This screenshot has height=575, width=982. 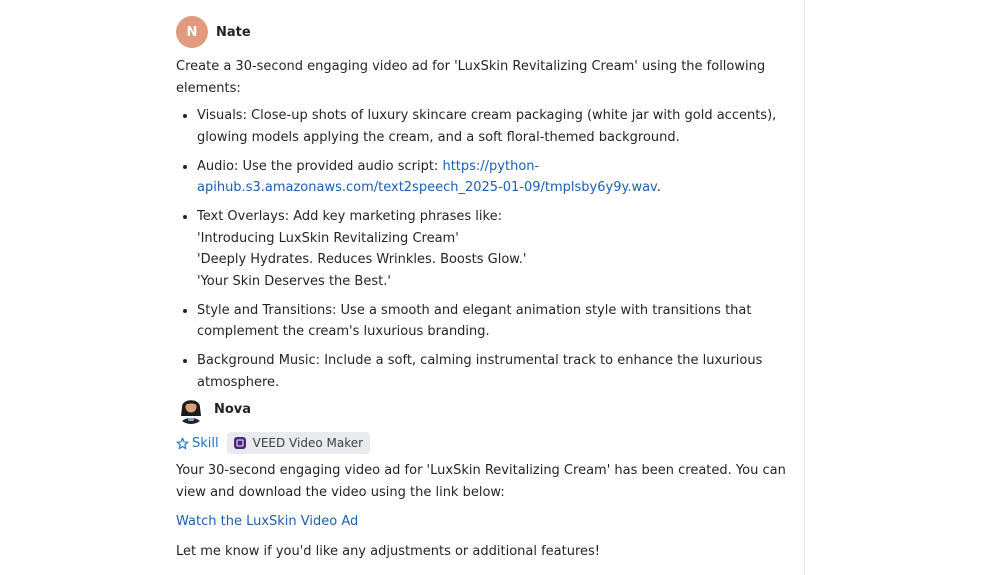 I want to click on user-name: Nate, so click(x=233, y=32).